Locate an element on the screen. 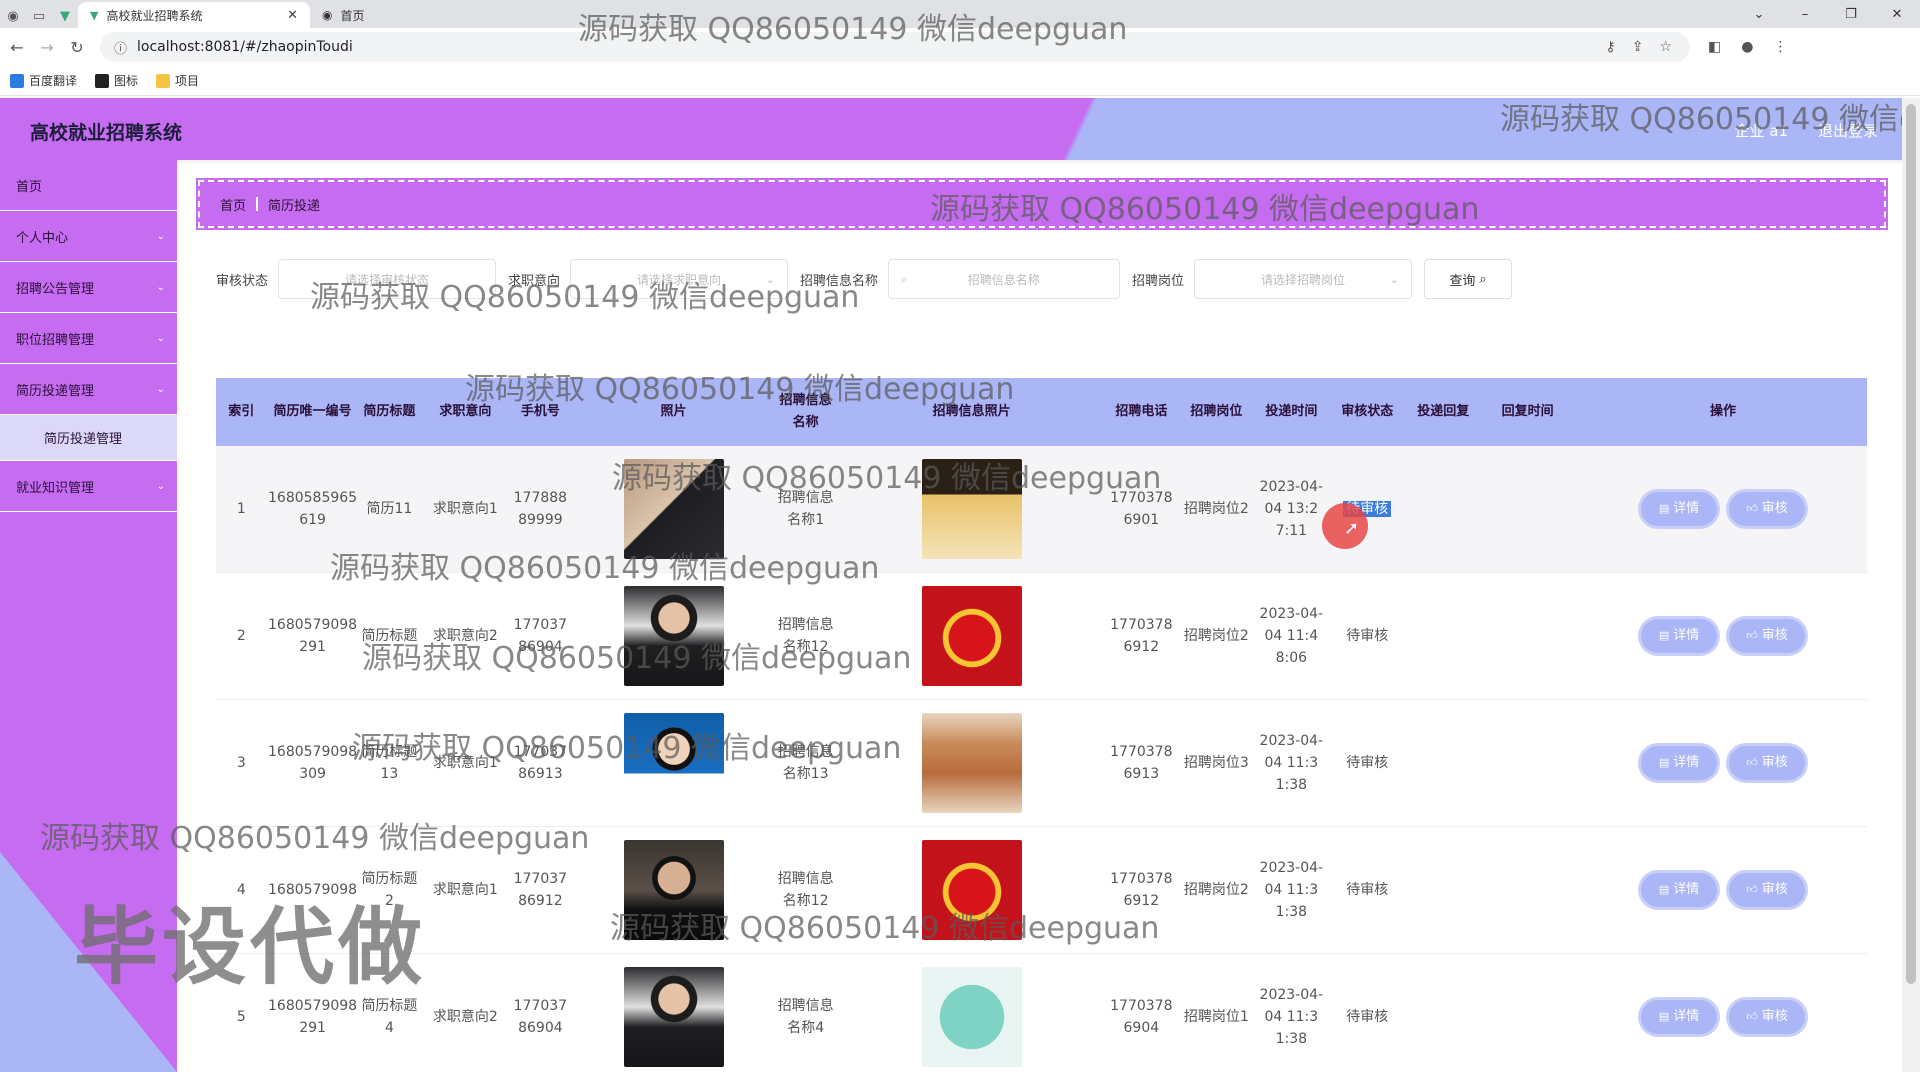 The image size is (1920, 1072). profile-icon: ● is located at coordinates (1747, 47).